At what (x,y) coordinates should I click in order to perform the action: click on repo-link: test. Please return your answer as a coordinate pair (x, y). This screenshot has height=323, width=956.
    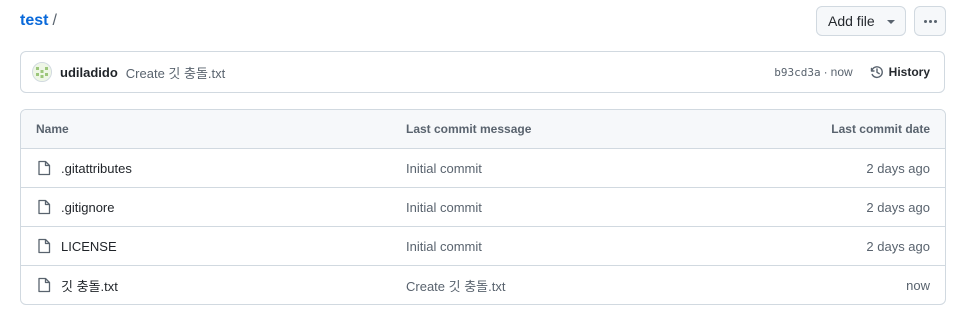
    Looking at the image, I should click on (34, 21).